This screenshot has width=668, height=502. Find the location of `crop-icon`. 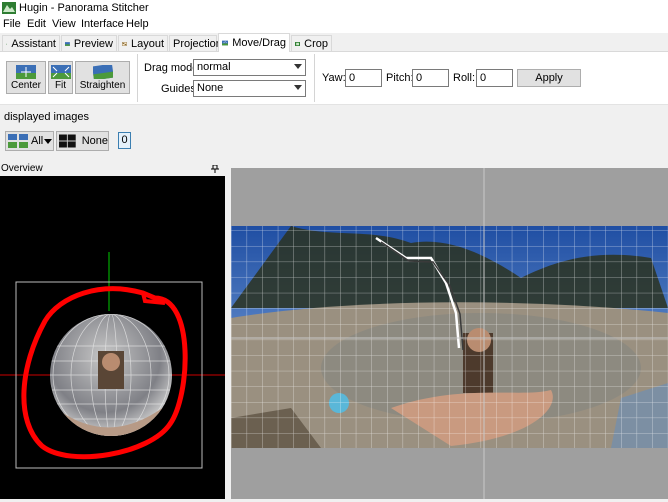

crop-icon is located at coordinates (298, 43).